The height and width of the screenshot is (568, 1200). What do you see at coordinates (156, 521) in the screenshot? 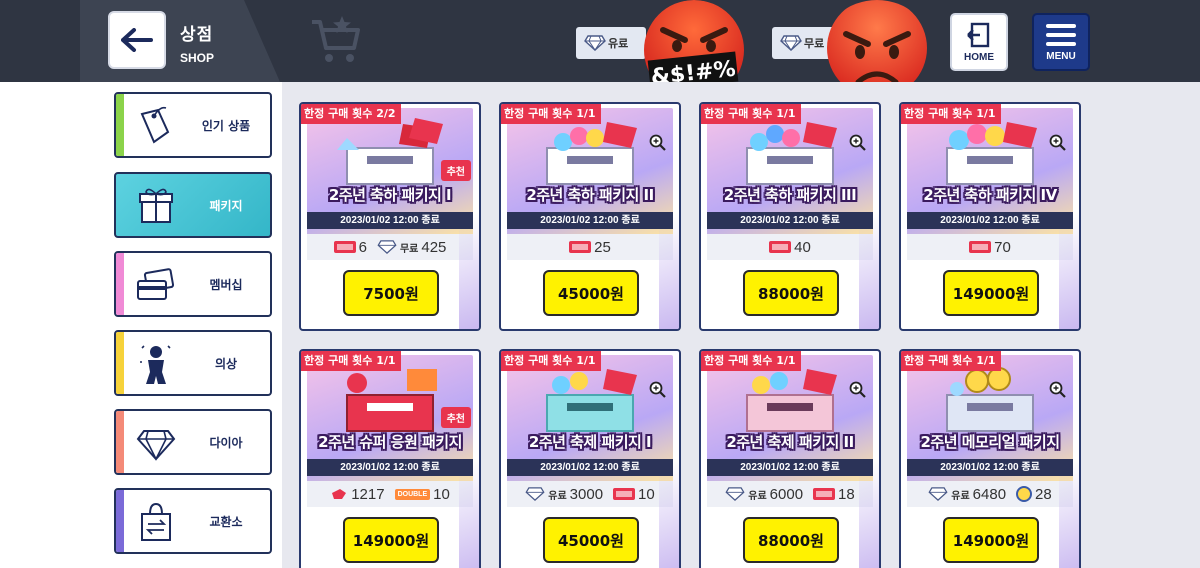
I see `exchange-bag-icon` at bounding box center [156, 521].